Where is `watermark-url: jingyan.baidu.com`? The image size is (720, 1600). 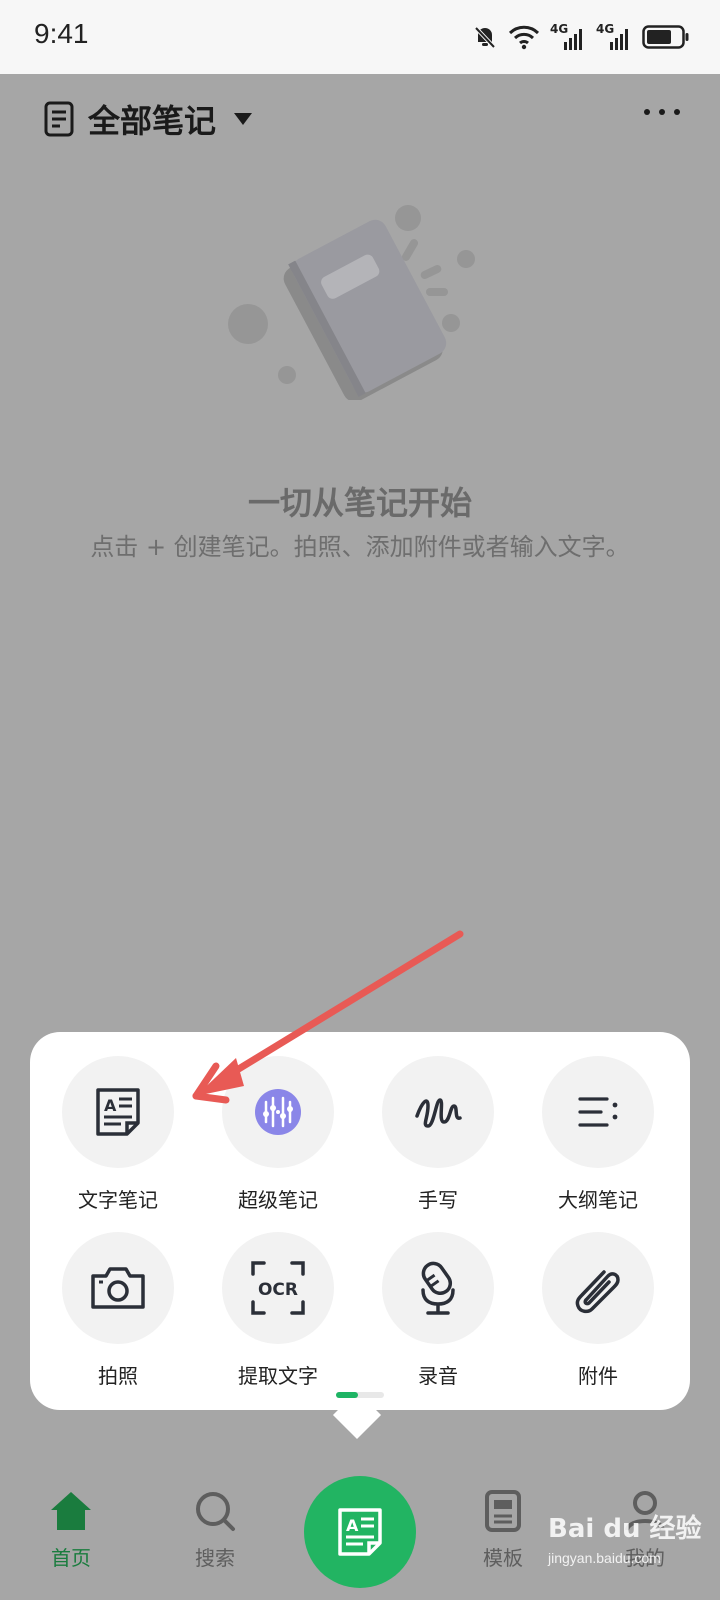 watermark-url: jingyan.baidu.com is located at coordinates (604, 1558).